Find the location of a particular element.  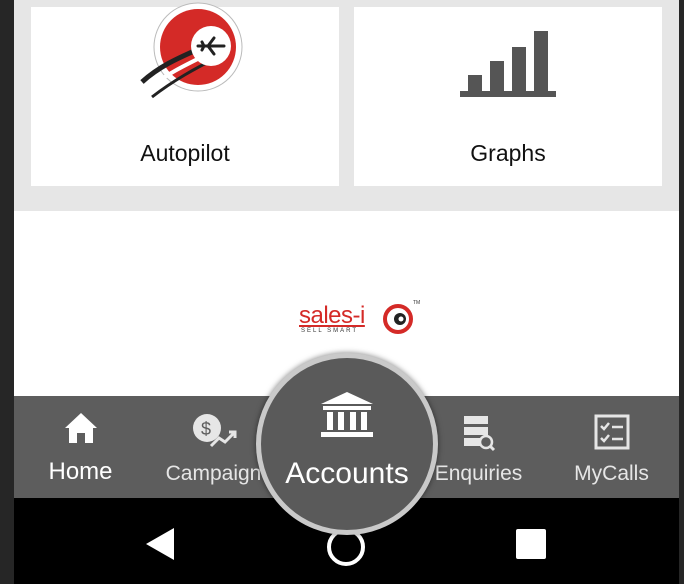

tab-home: Home is located at coordinates (80, 447).